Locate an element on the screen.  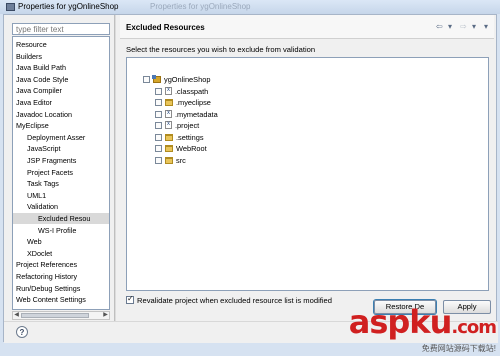
nav-item: Validation is located at coordinates (61, 206).